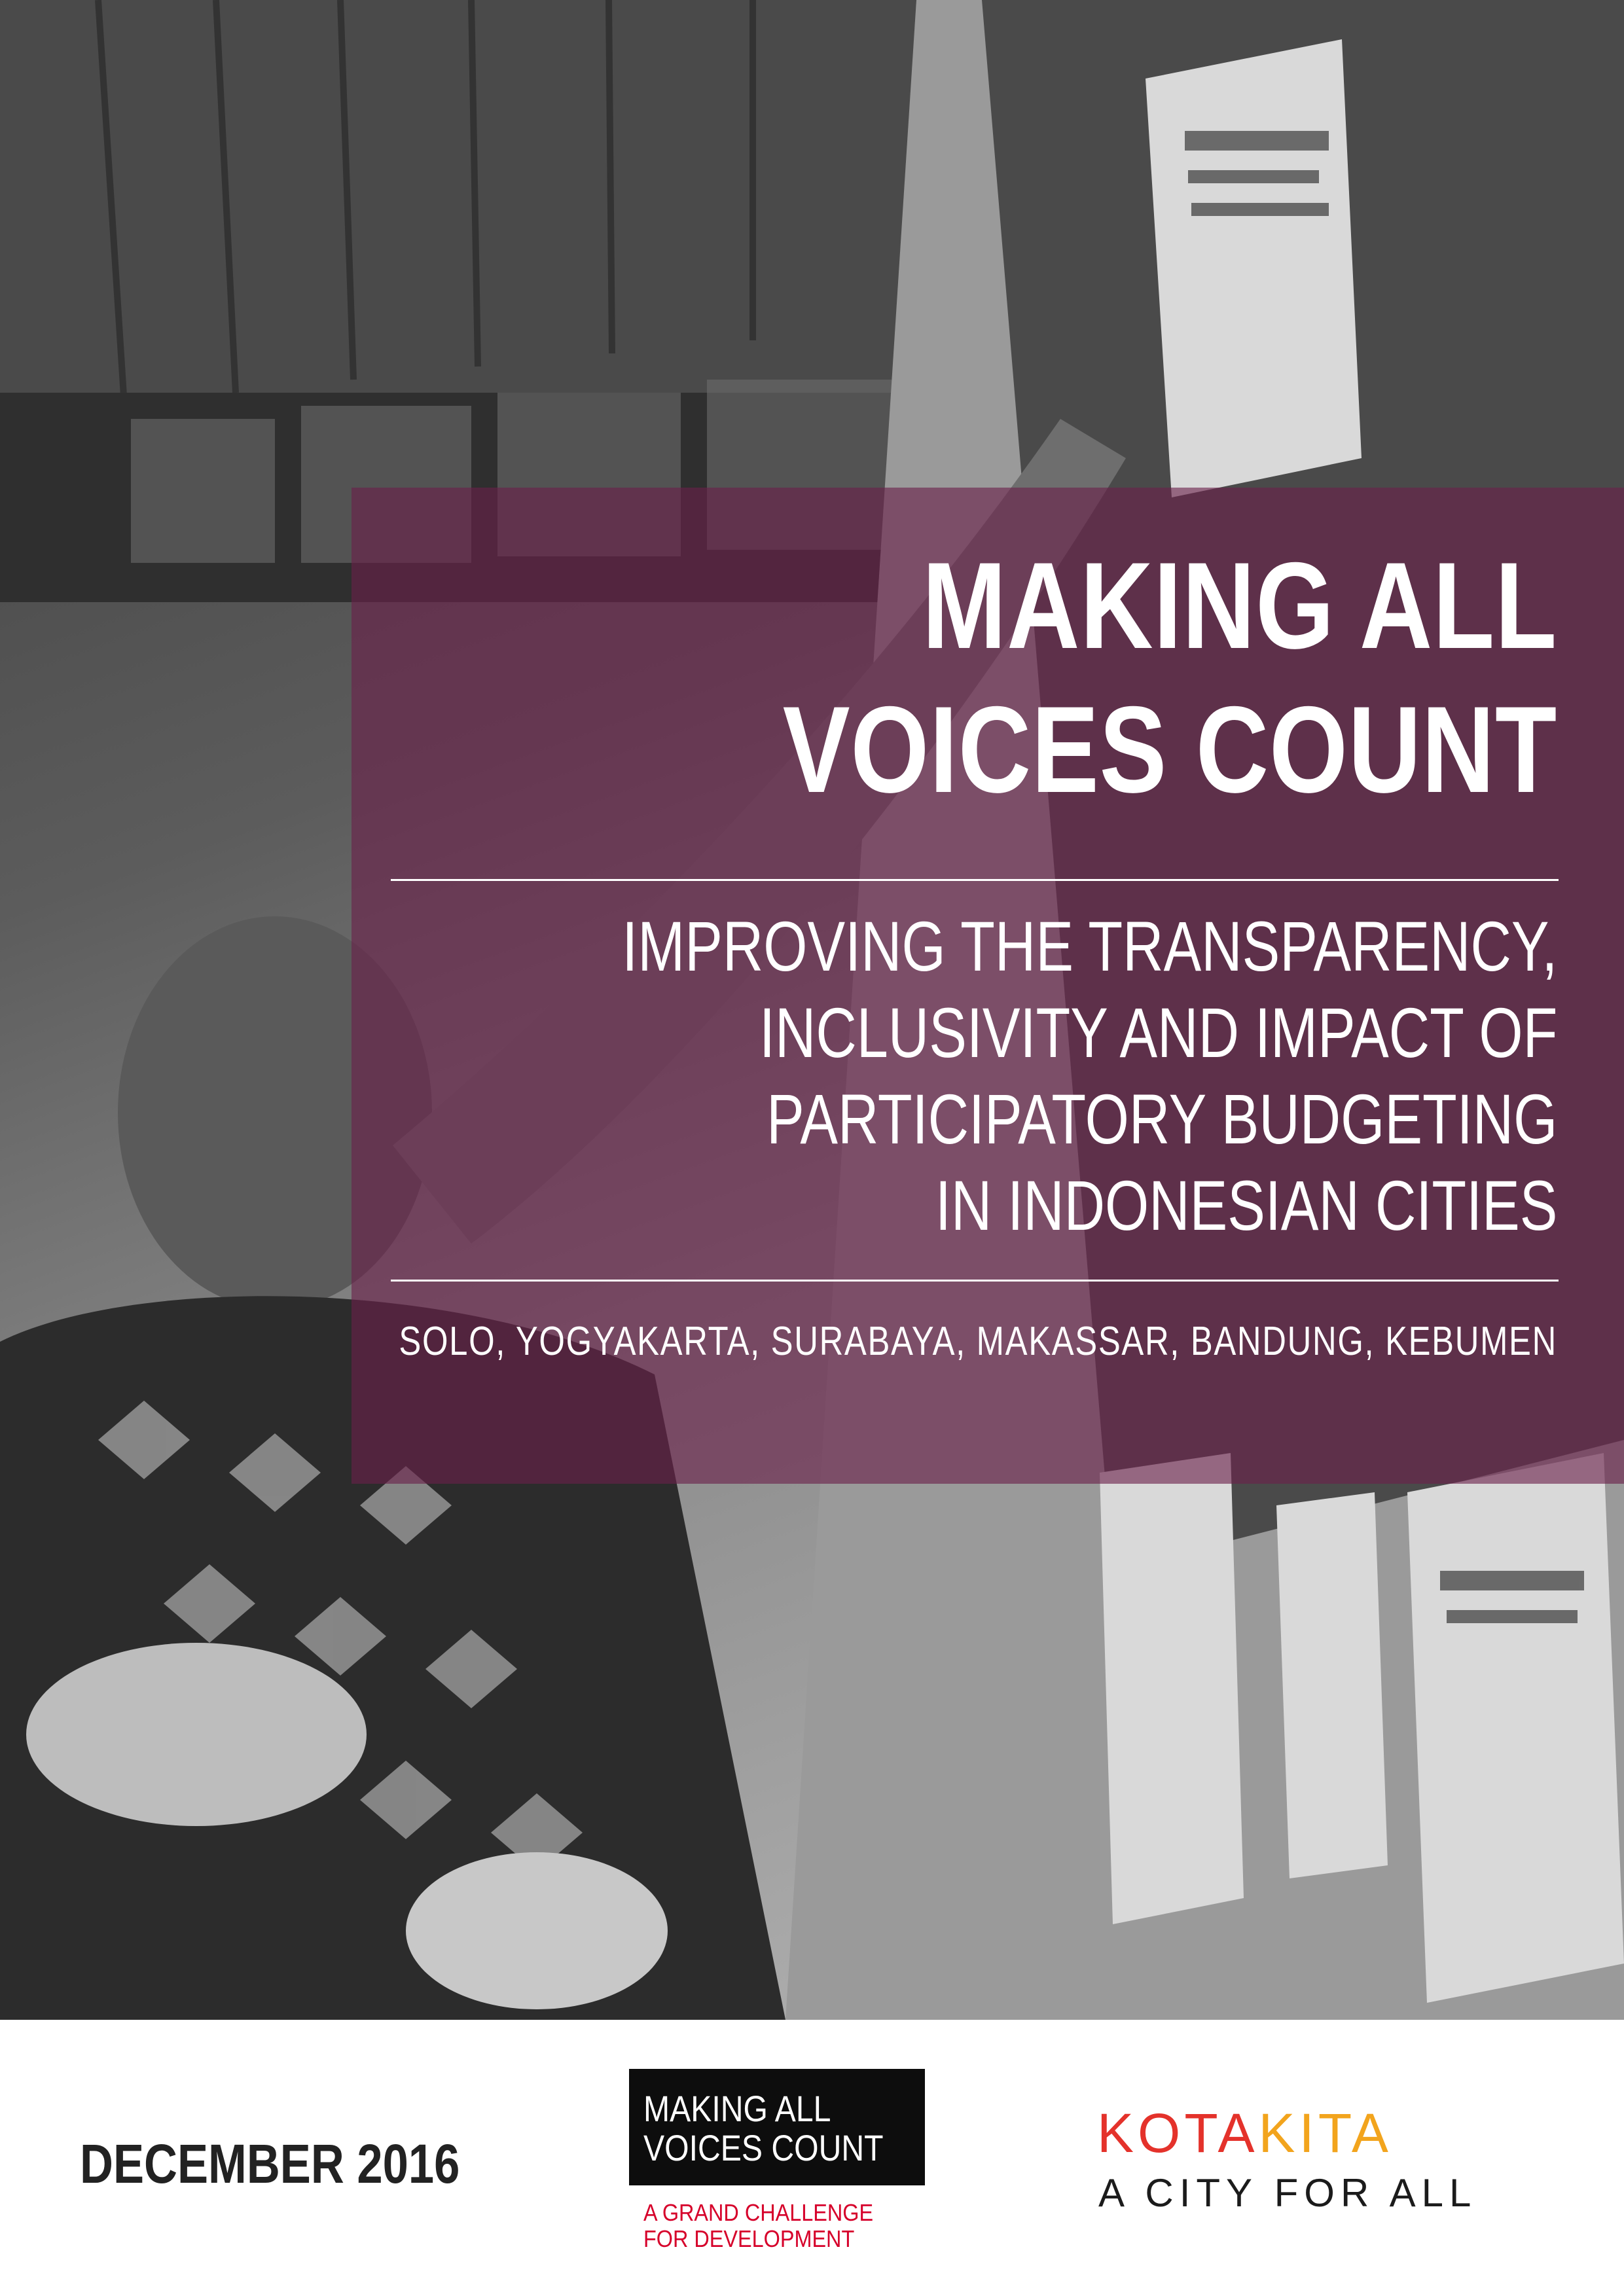  Describe the element at coordinates (975, 880) in the screenshot. I see `divider-top` at that location.